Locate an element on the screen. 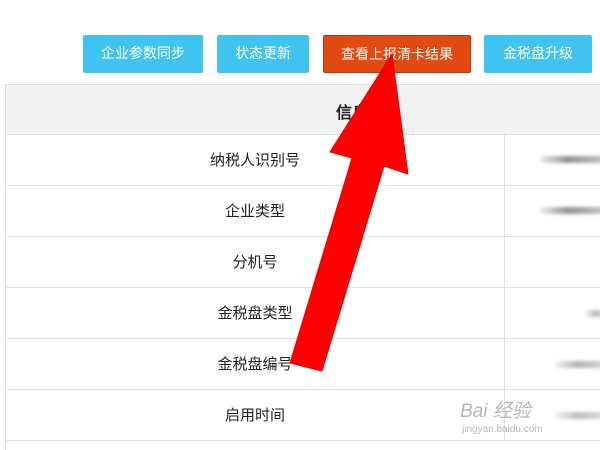 The height and width of the screenshot is (450, 600). info-row-tax-disk-type: 金税盘类型 is located at coordinates (303, 313).